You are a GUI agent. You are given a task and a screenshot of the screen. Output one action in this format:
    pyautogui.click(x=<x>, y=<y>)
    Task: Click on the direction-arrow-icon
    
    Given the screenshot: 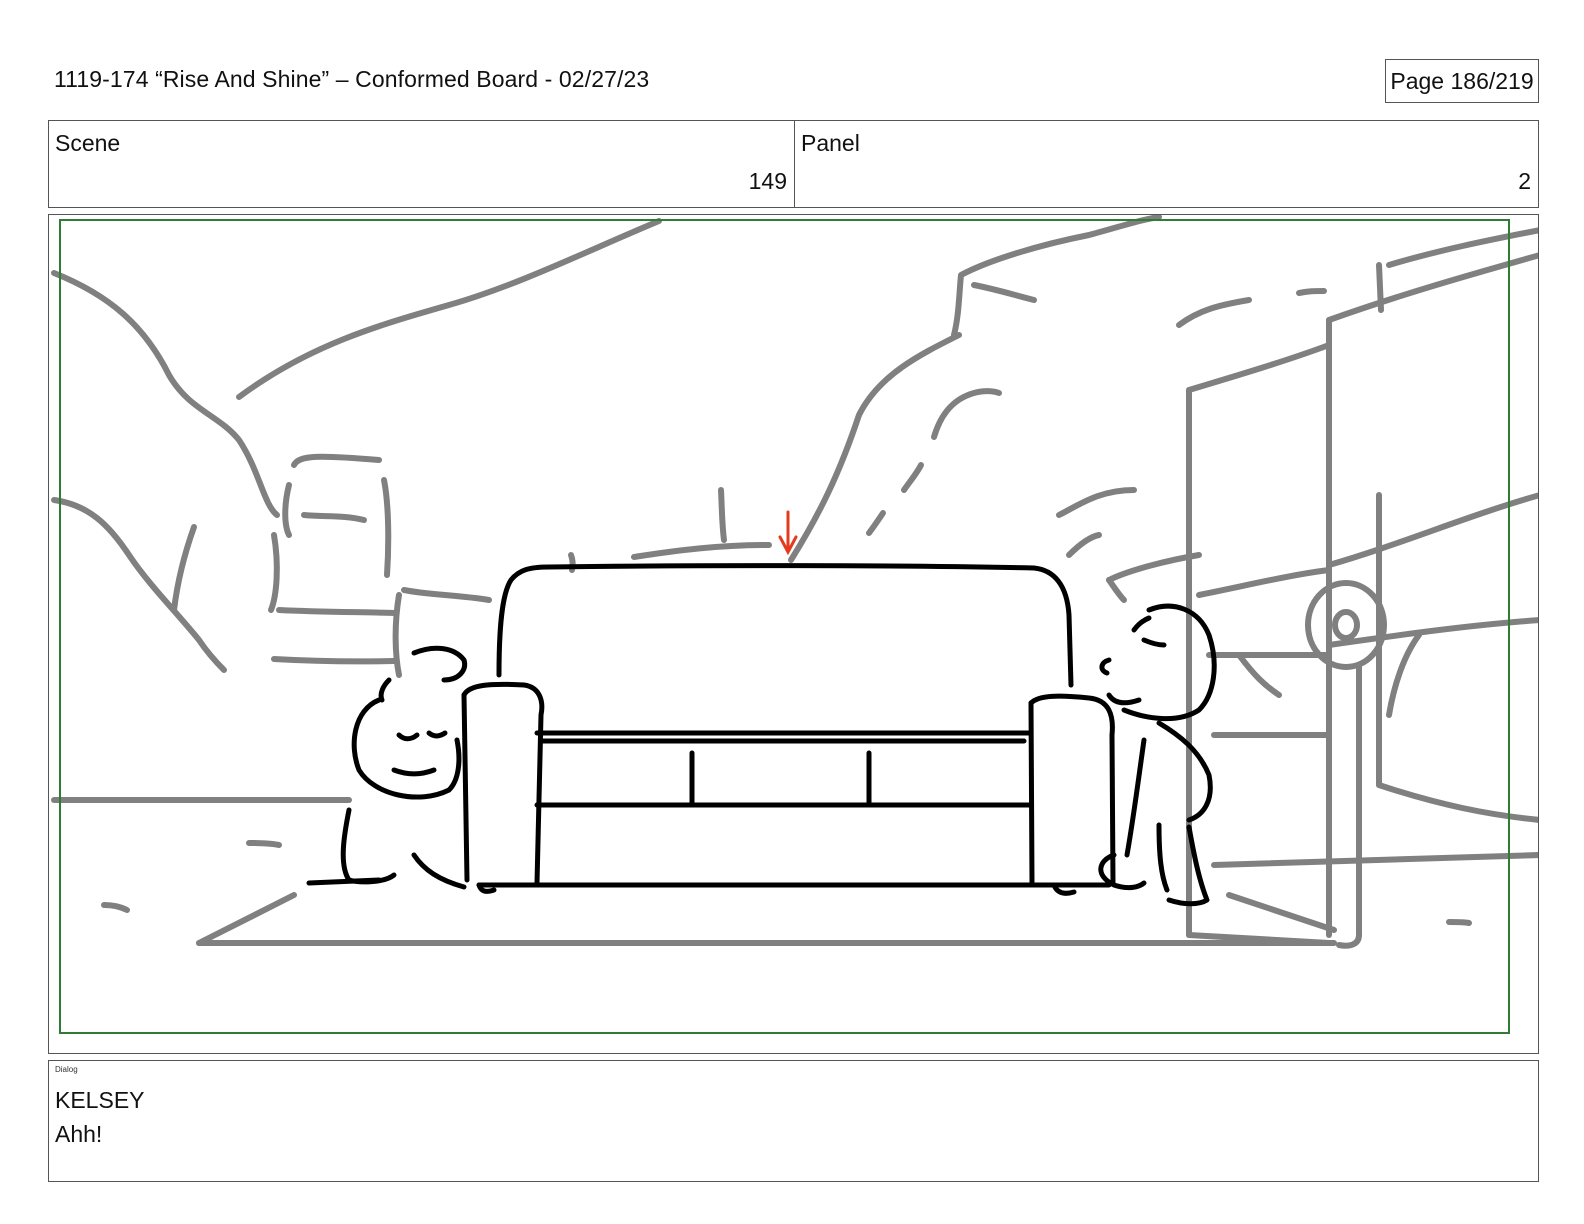 What is the action you would take?
    pyautogui.click(x=788, y=533)
    